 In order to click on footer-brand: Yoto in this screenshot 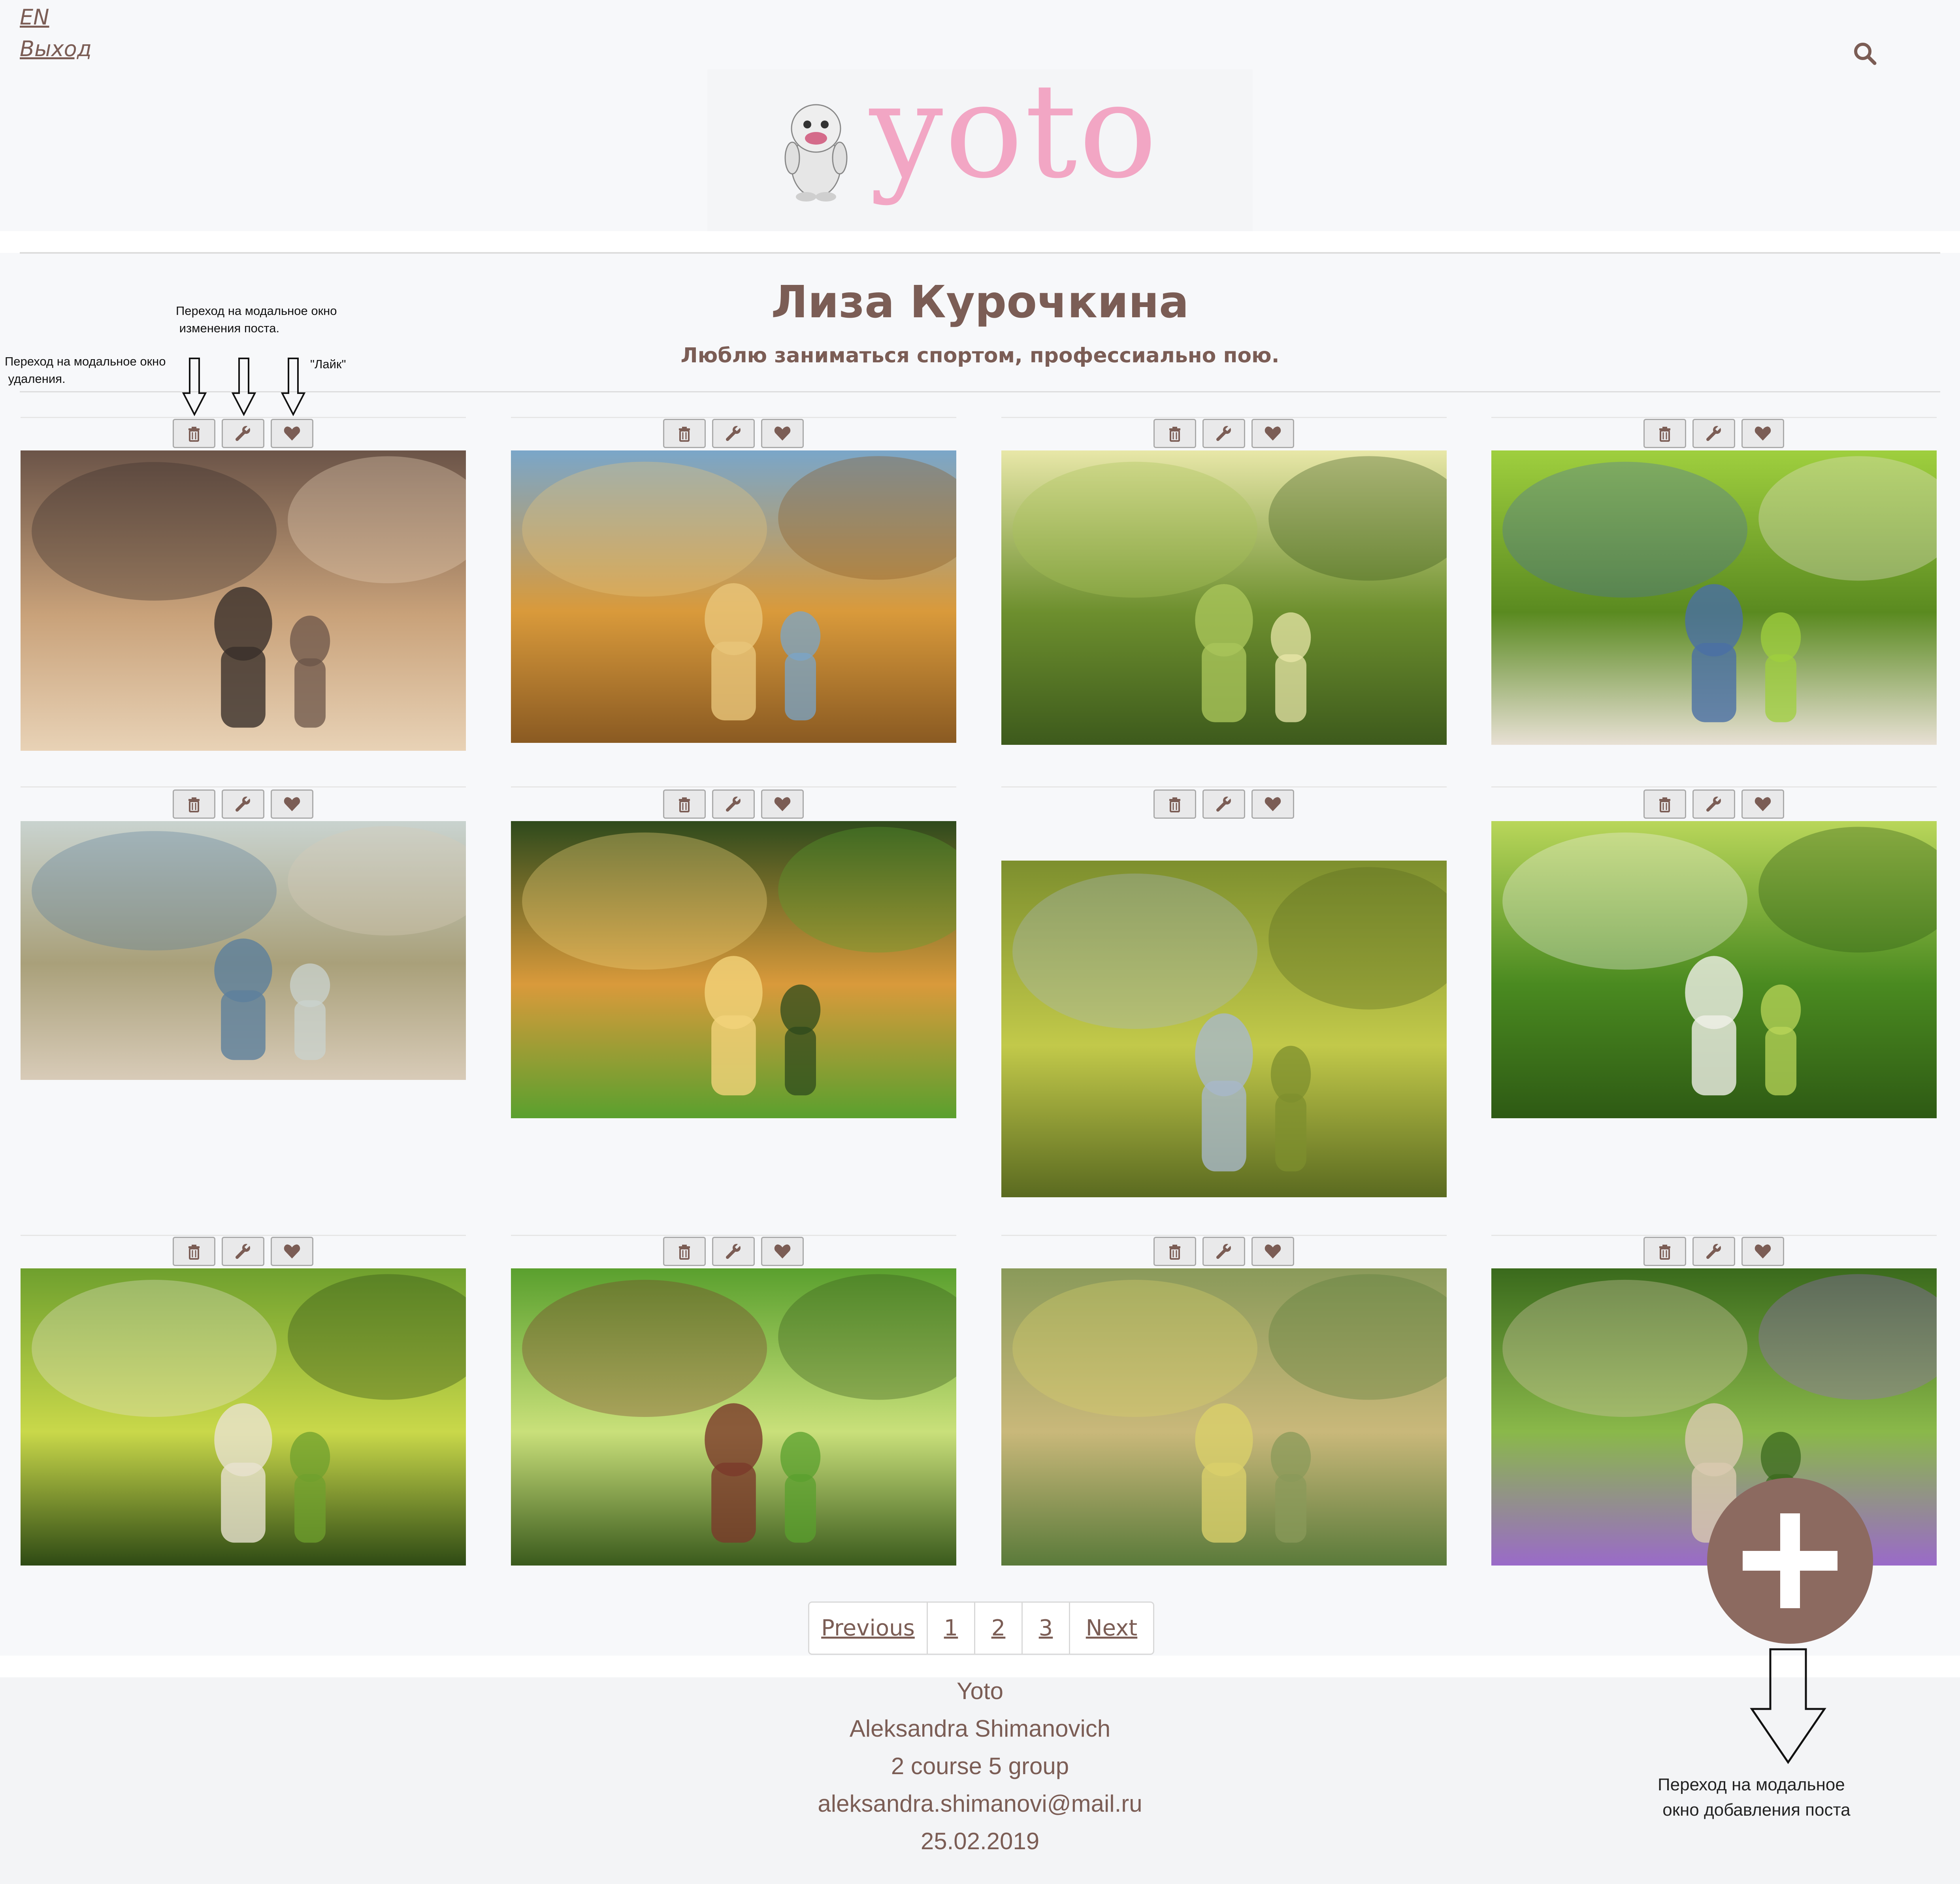, I will do `click(980, 1691)`.